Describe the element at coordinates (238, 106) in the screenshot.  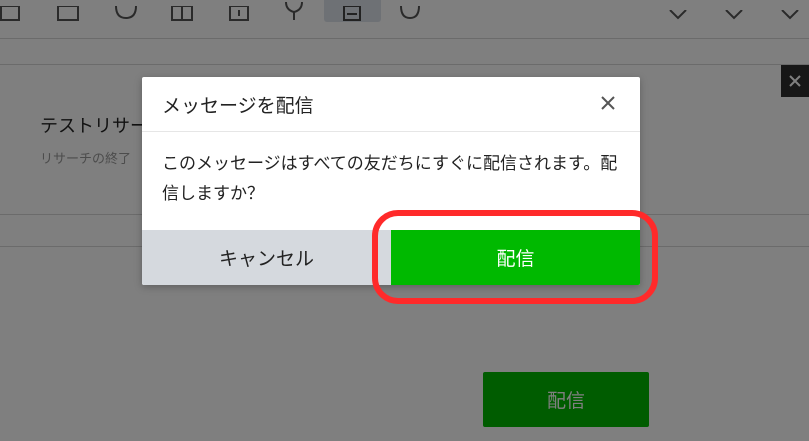
I see `dialog-title: メッセージを配信` at that location.